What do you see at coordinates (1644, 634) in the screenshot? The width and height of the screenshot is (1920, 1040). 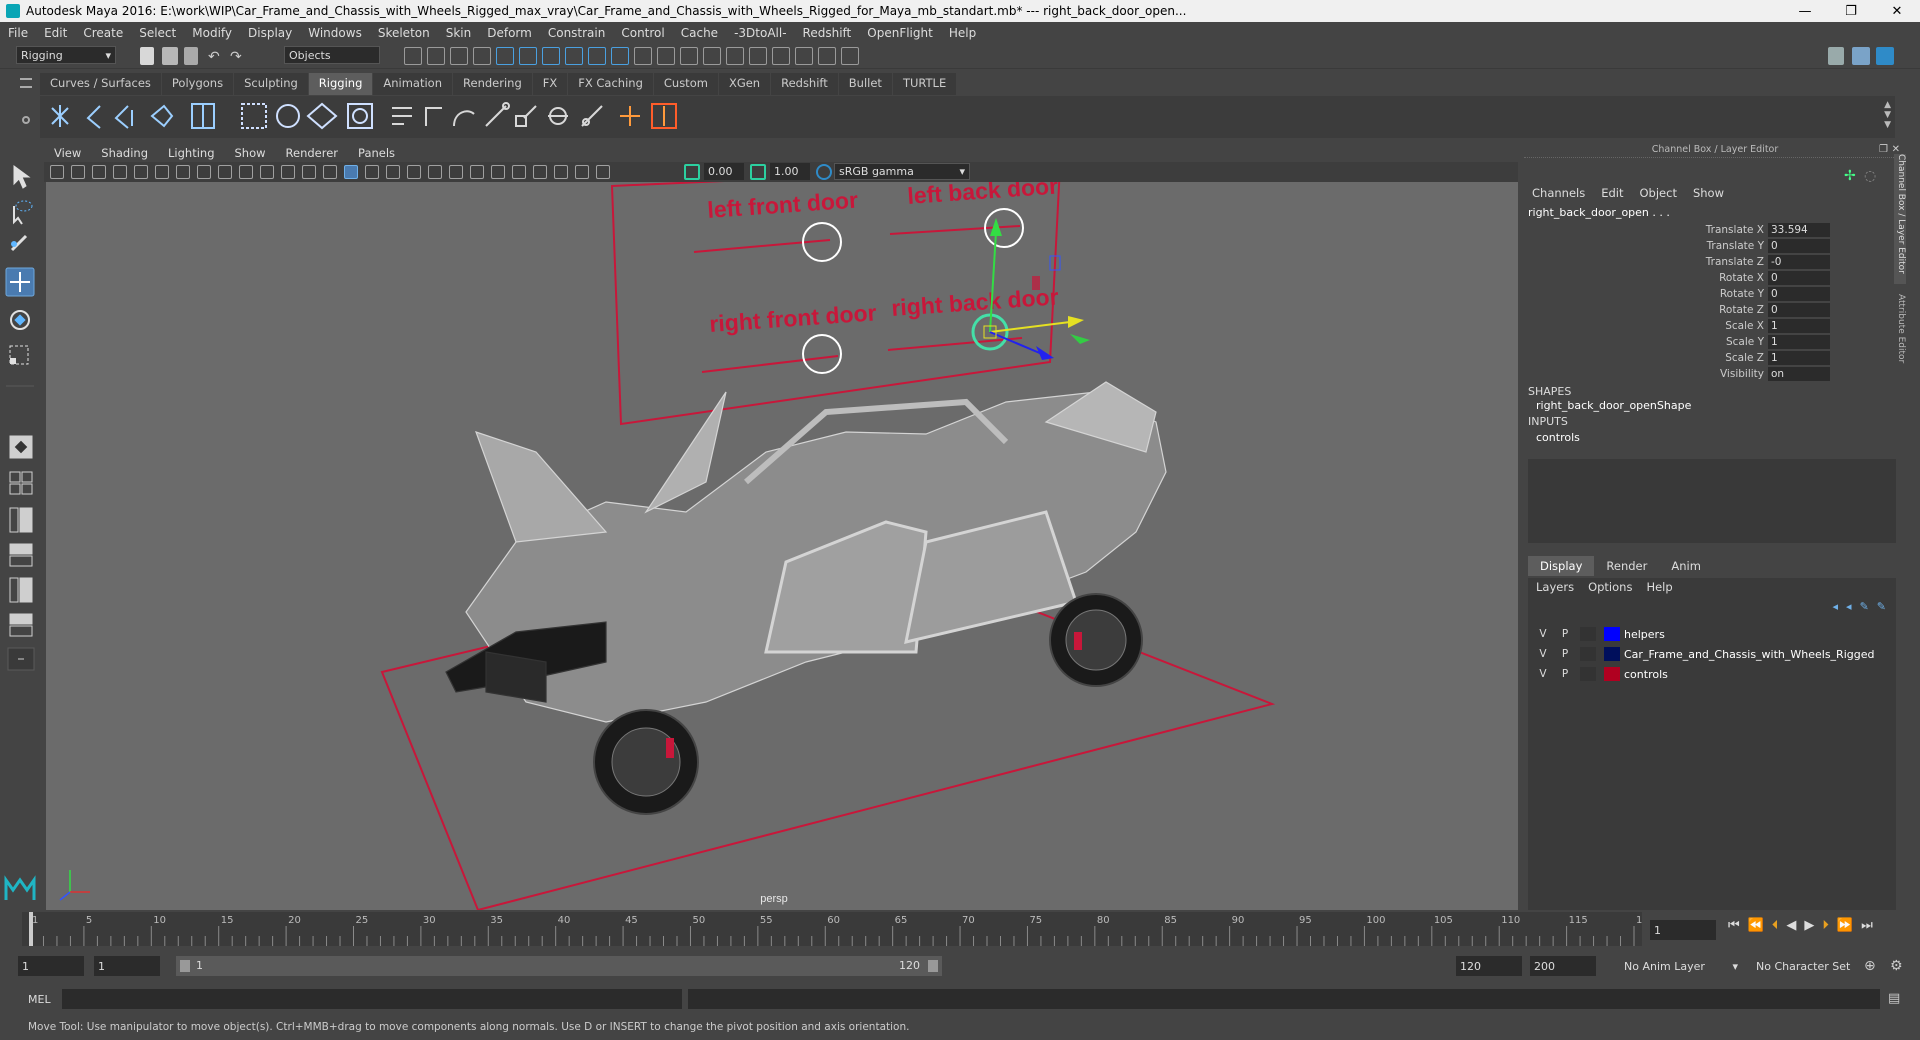 I see `layer-name: helpers` at bounding box center [1644, 634].